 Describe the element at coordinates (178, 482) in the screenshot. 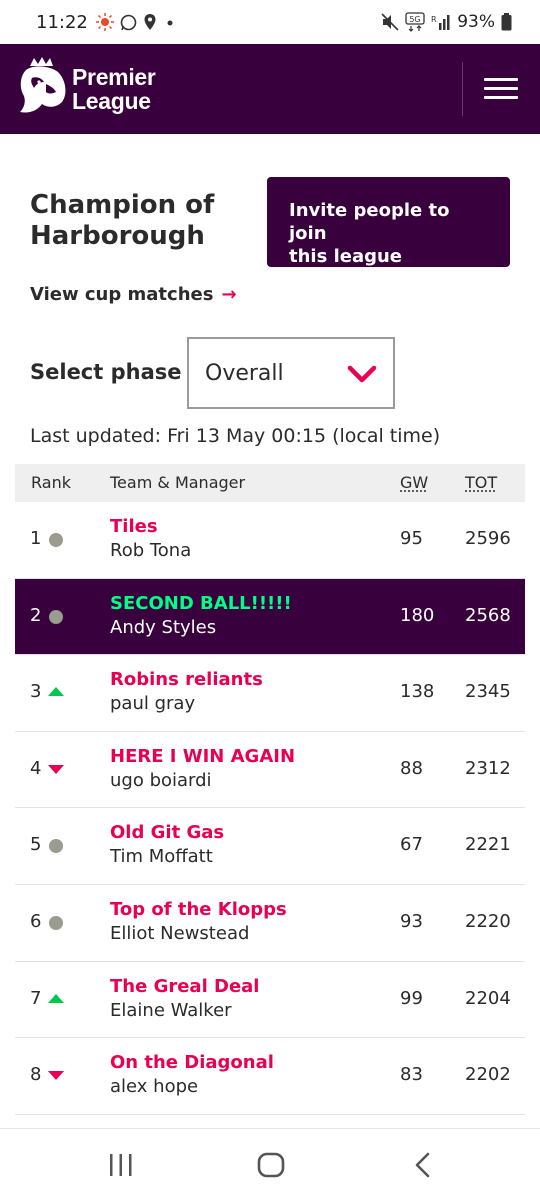

I see `header-team-manager: Team & Manager` at that location.